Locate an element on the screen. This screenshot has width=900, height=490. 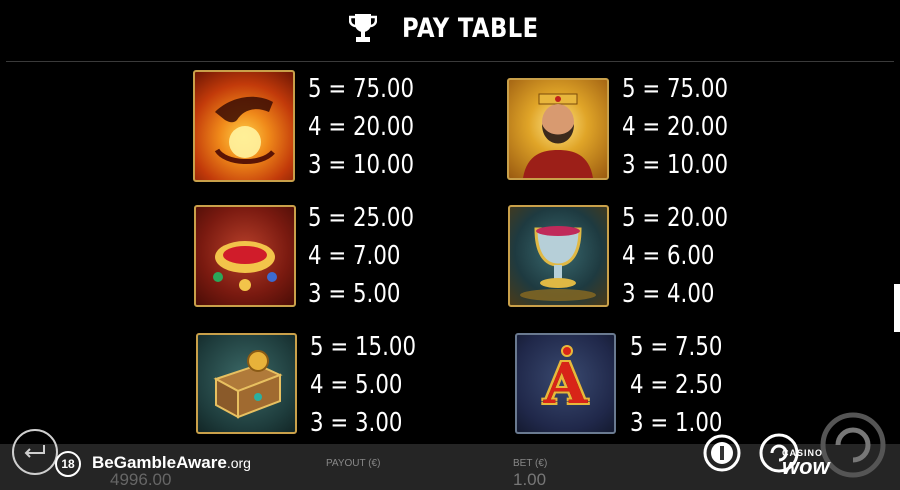
gamble-aware-suffix: .org is located at coordinates (238, 463).